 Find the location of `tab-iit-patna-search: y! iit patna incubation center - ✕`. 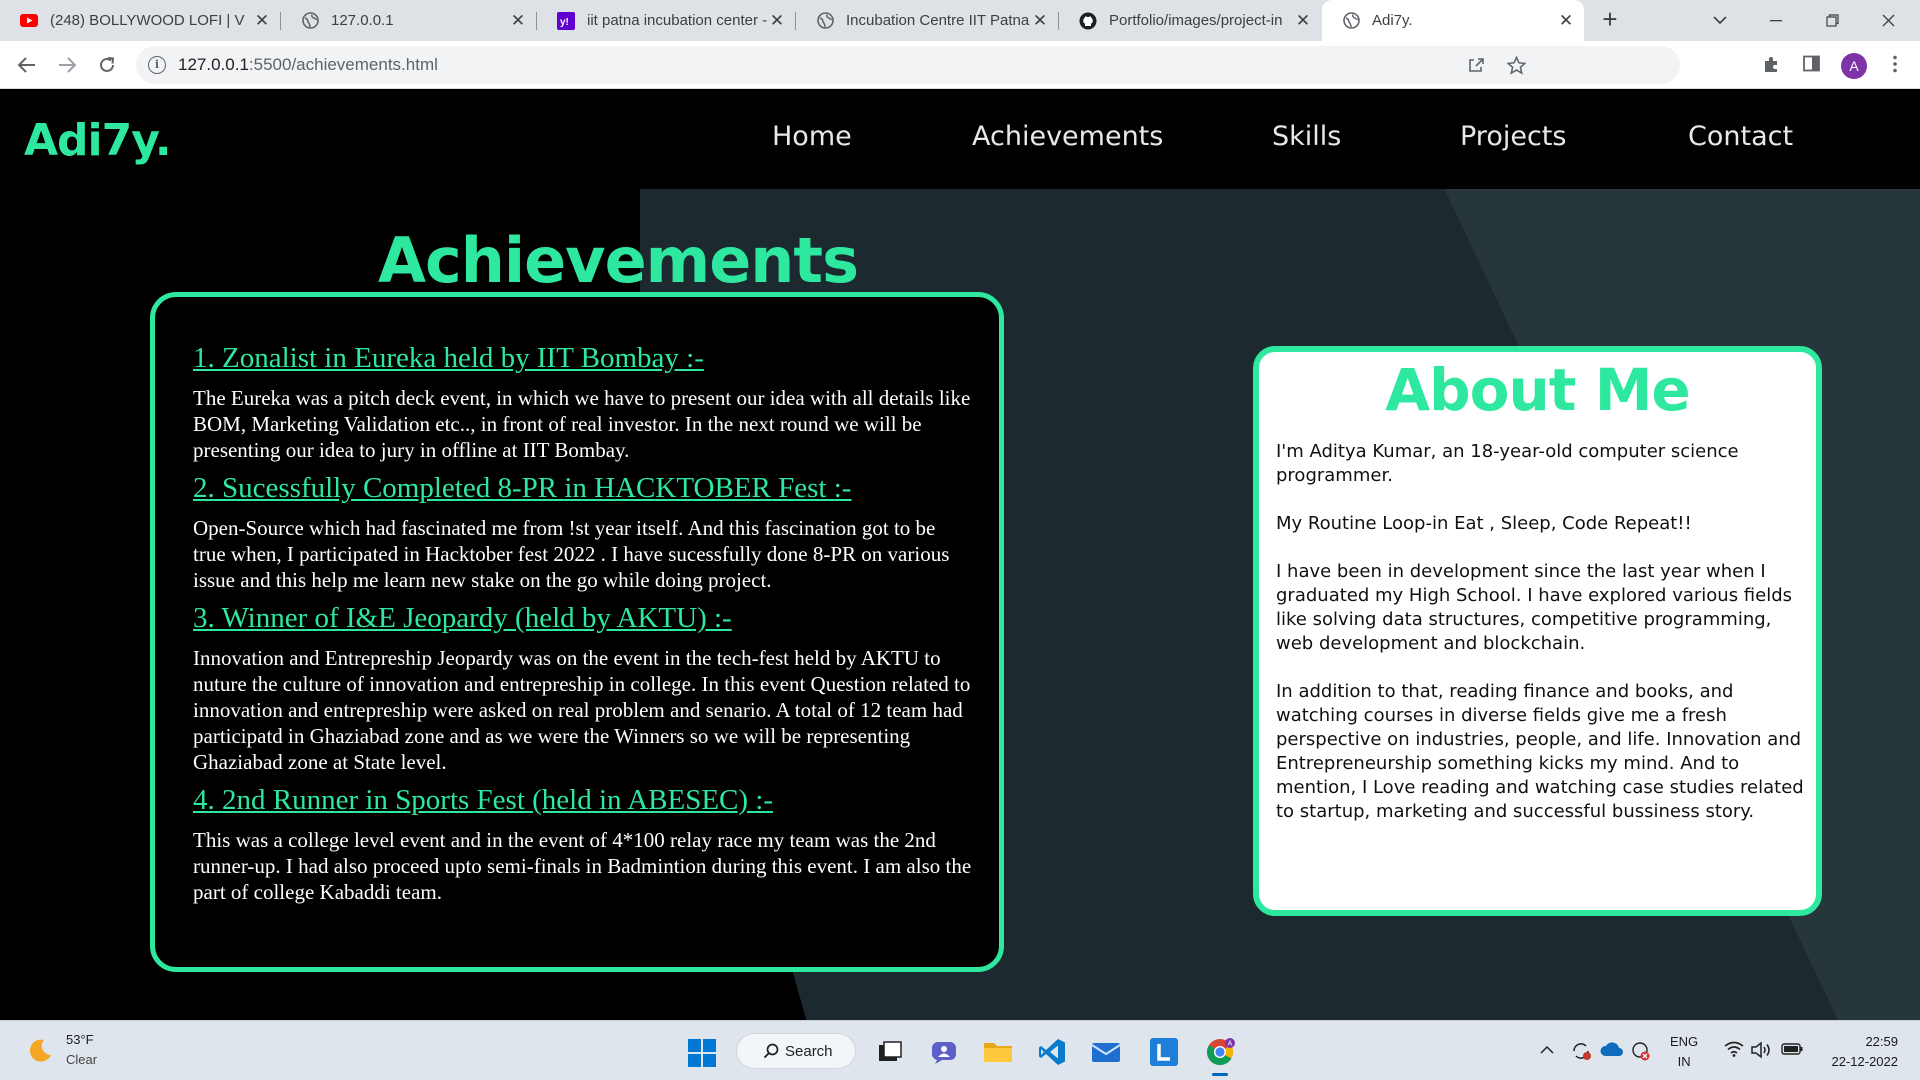

tab-iit-patna-search: y! iit patna incubation center - ✕ is located at coordinates (666, 20).